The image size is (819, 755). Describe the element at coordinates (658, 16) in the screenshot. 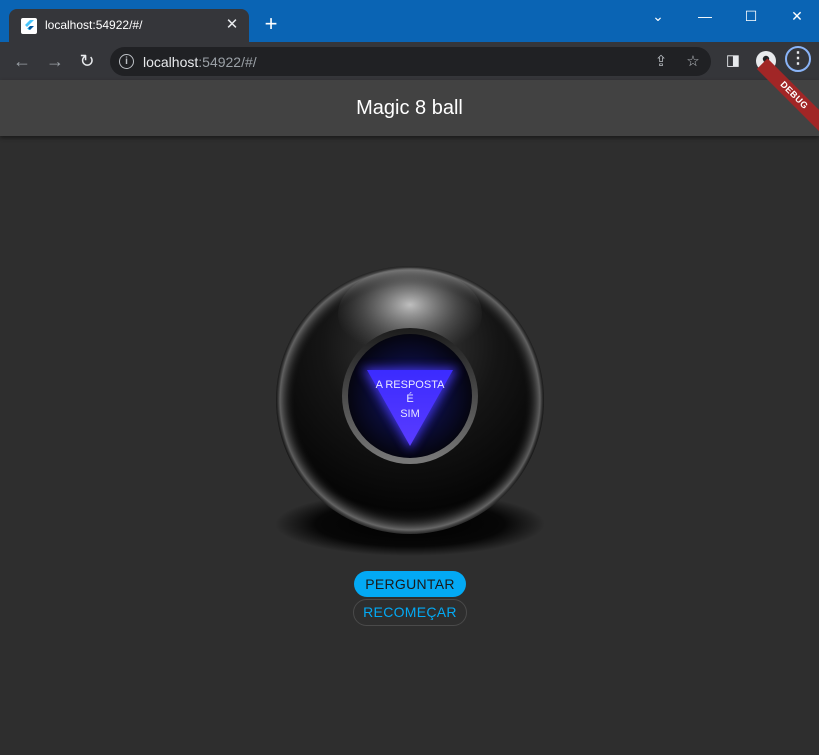

I see `tab-search-icon: ⌄` at that location.